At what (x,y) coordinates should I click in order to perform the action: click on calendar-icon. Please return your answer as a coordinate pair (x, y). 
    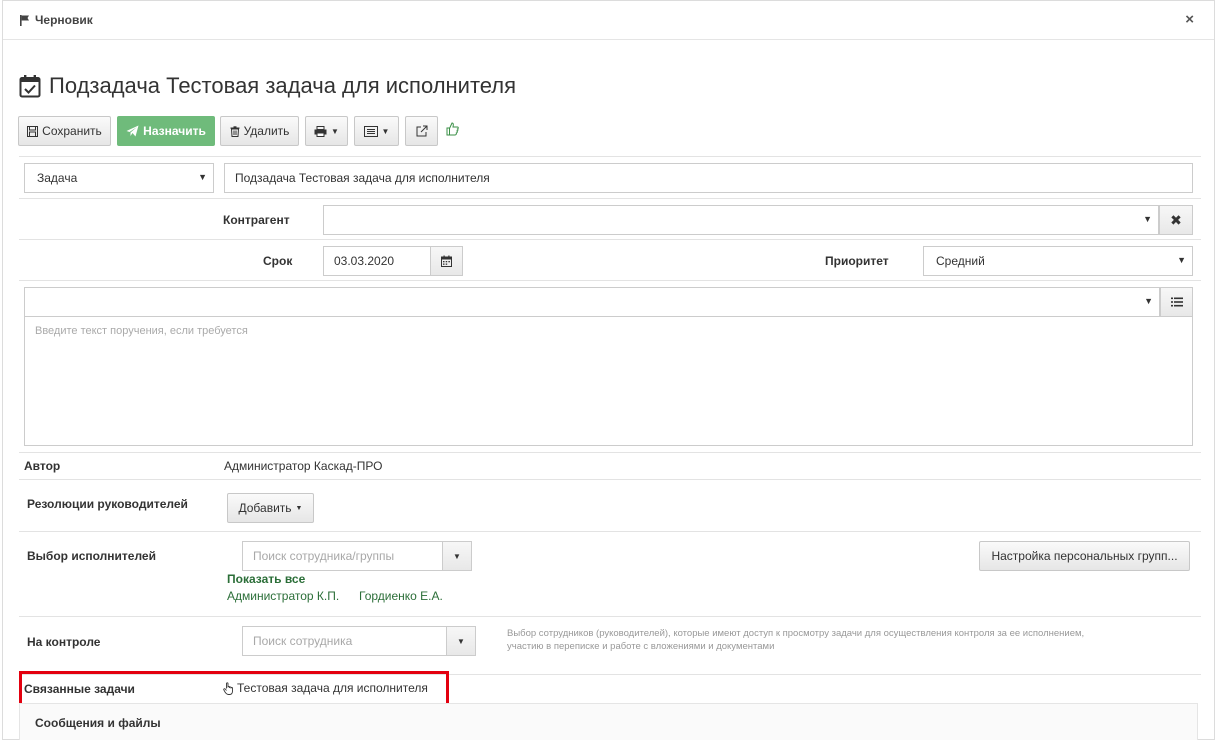
    Looking at the image, I should click on (446, 261).